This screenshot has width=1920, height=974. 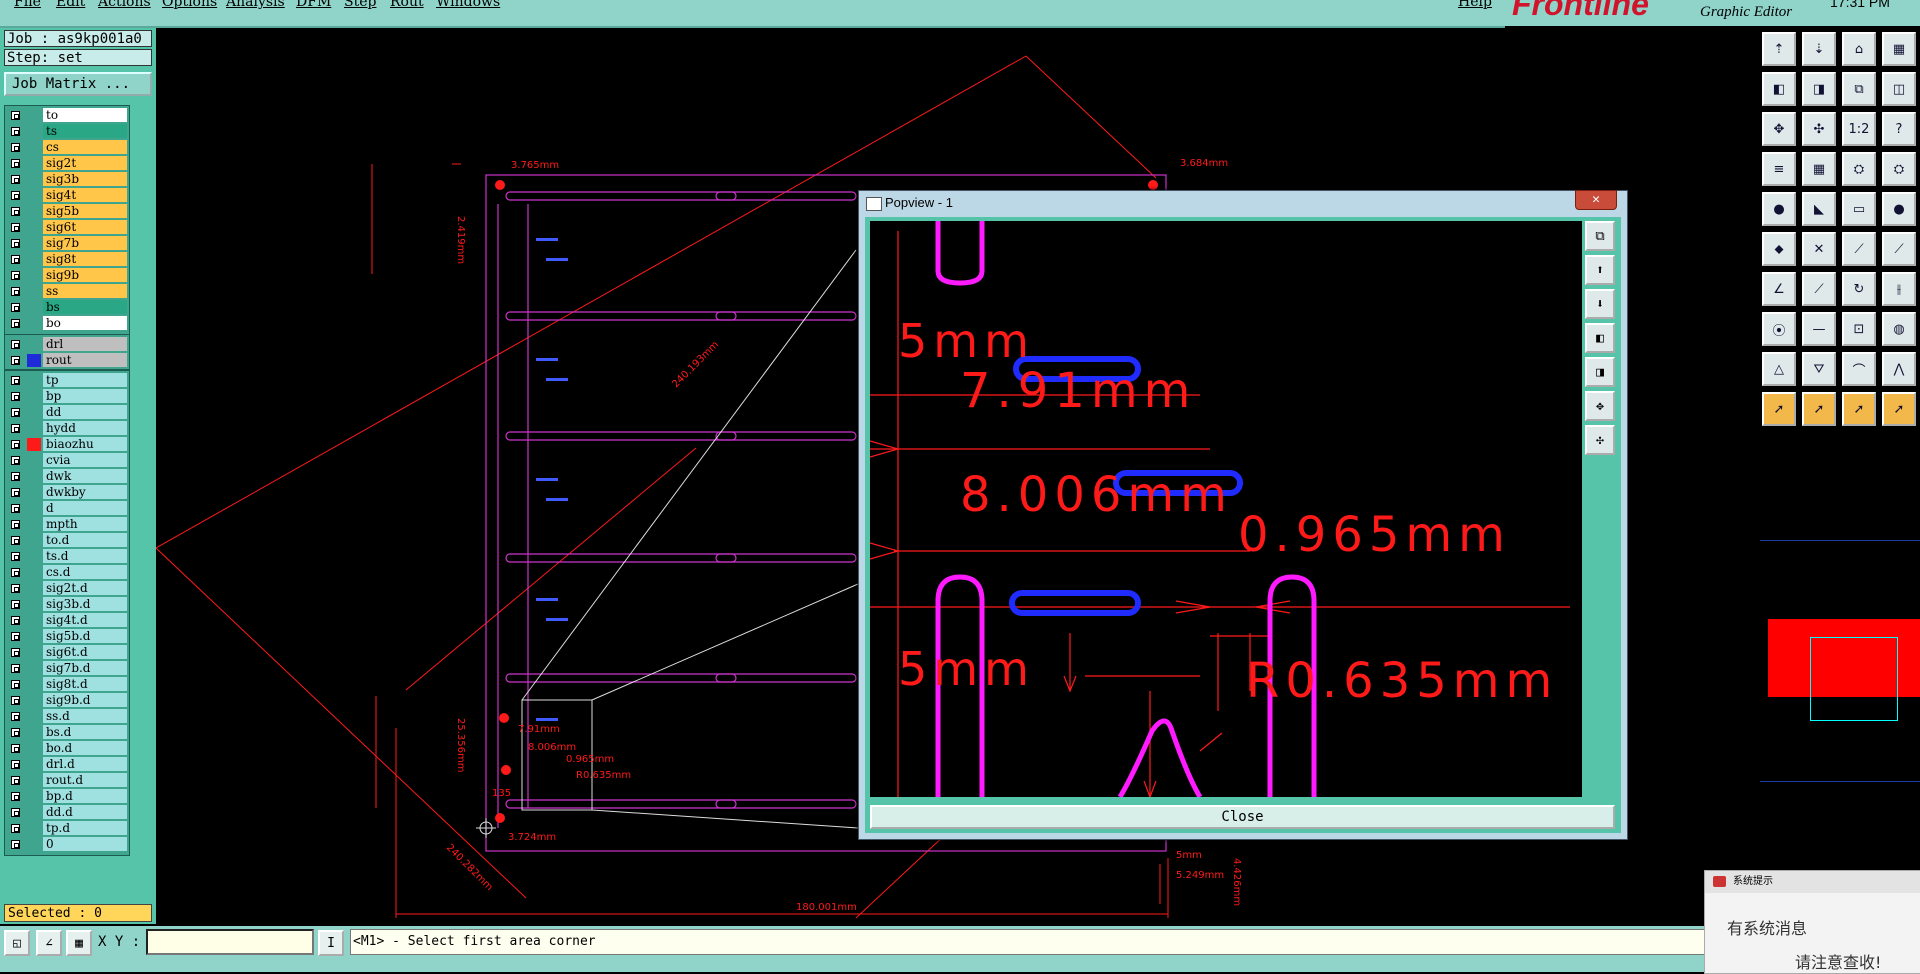 What do you see at coordinates (67, 748) in the screenshot?
I see `layer-row: bo.d` at bounding box center [67, 748].